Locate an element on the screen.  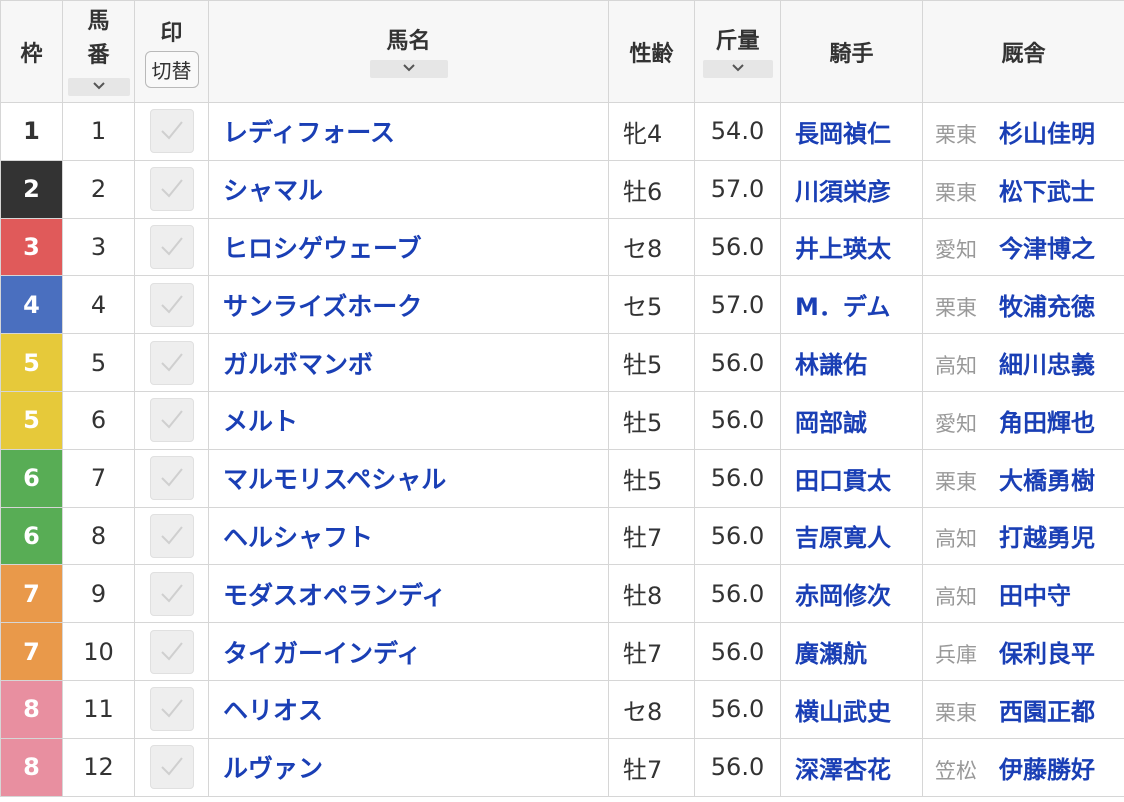
stable-cell: 兵庫 保利良平 is located at coordinates (1023, 651).